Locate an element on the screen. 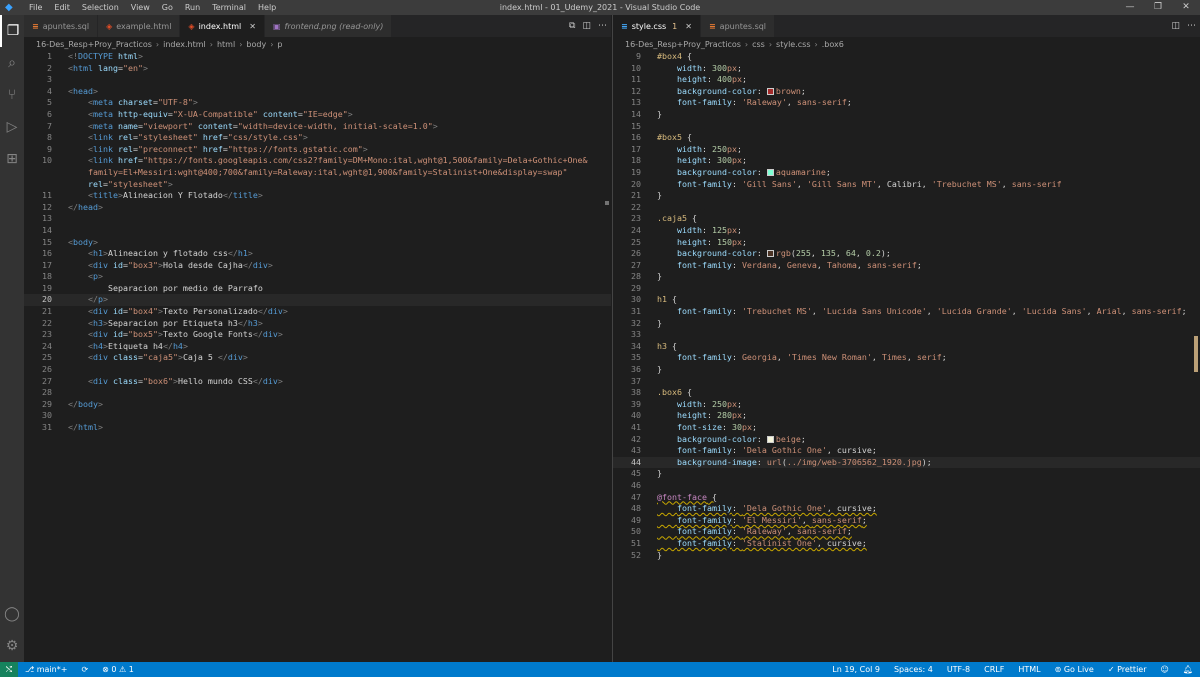 The image size is (1200, 677). code-line: 34 h3 { is located at coordinates (906, 347).